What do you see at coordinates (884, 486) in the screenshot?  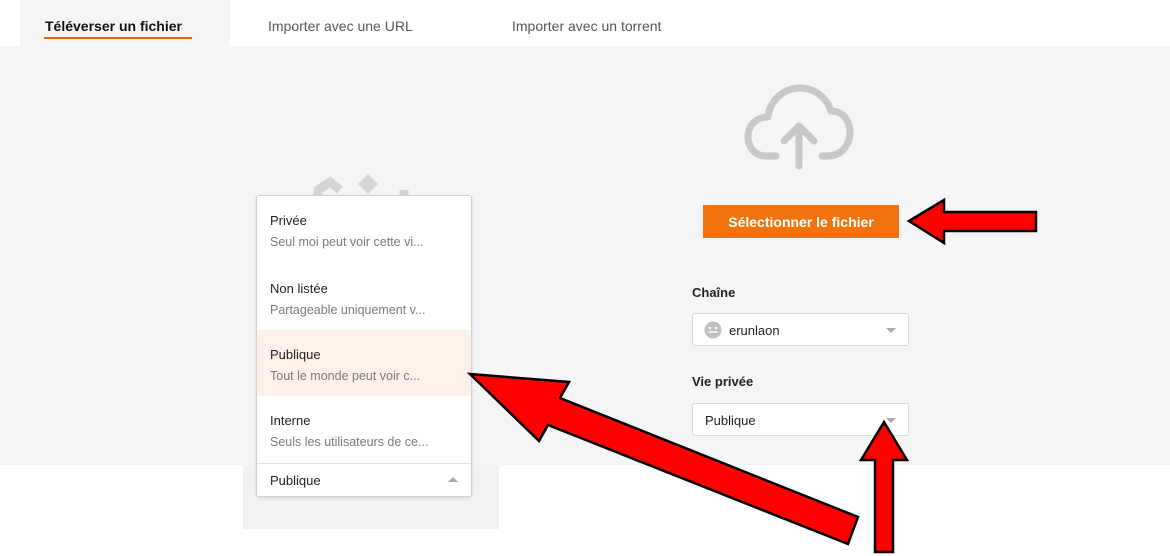 I see `annotation-arrow-select` at bounding box center [884, 486].